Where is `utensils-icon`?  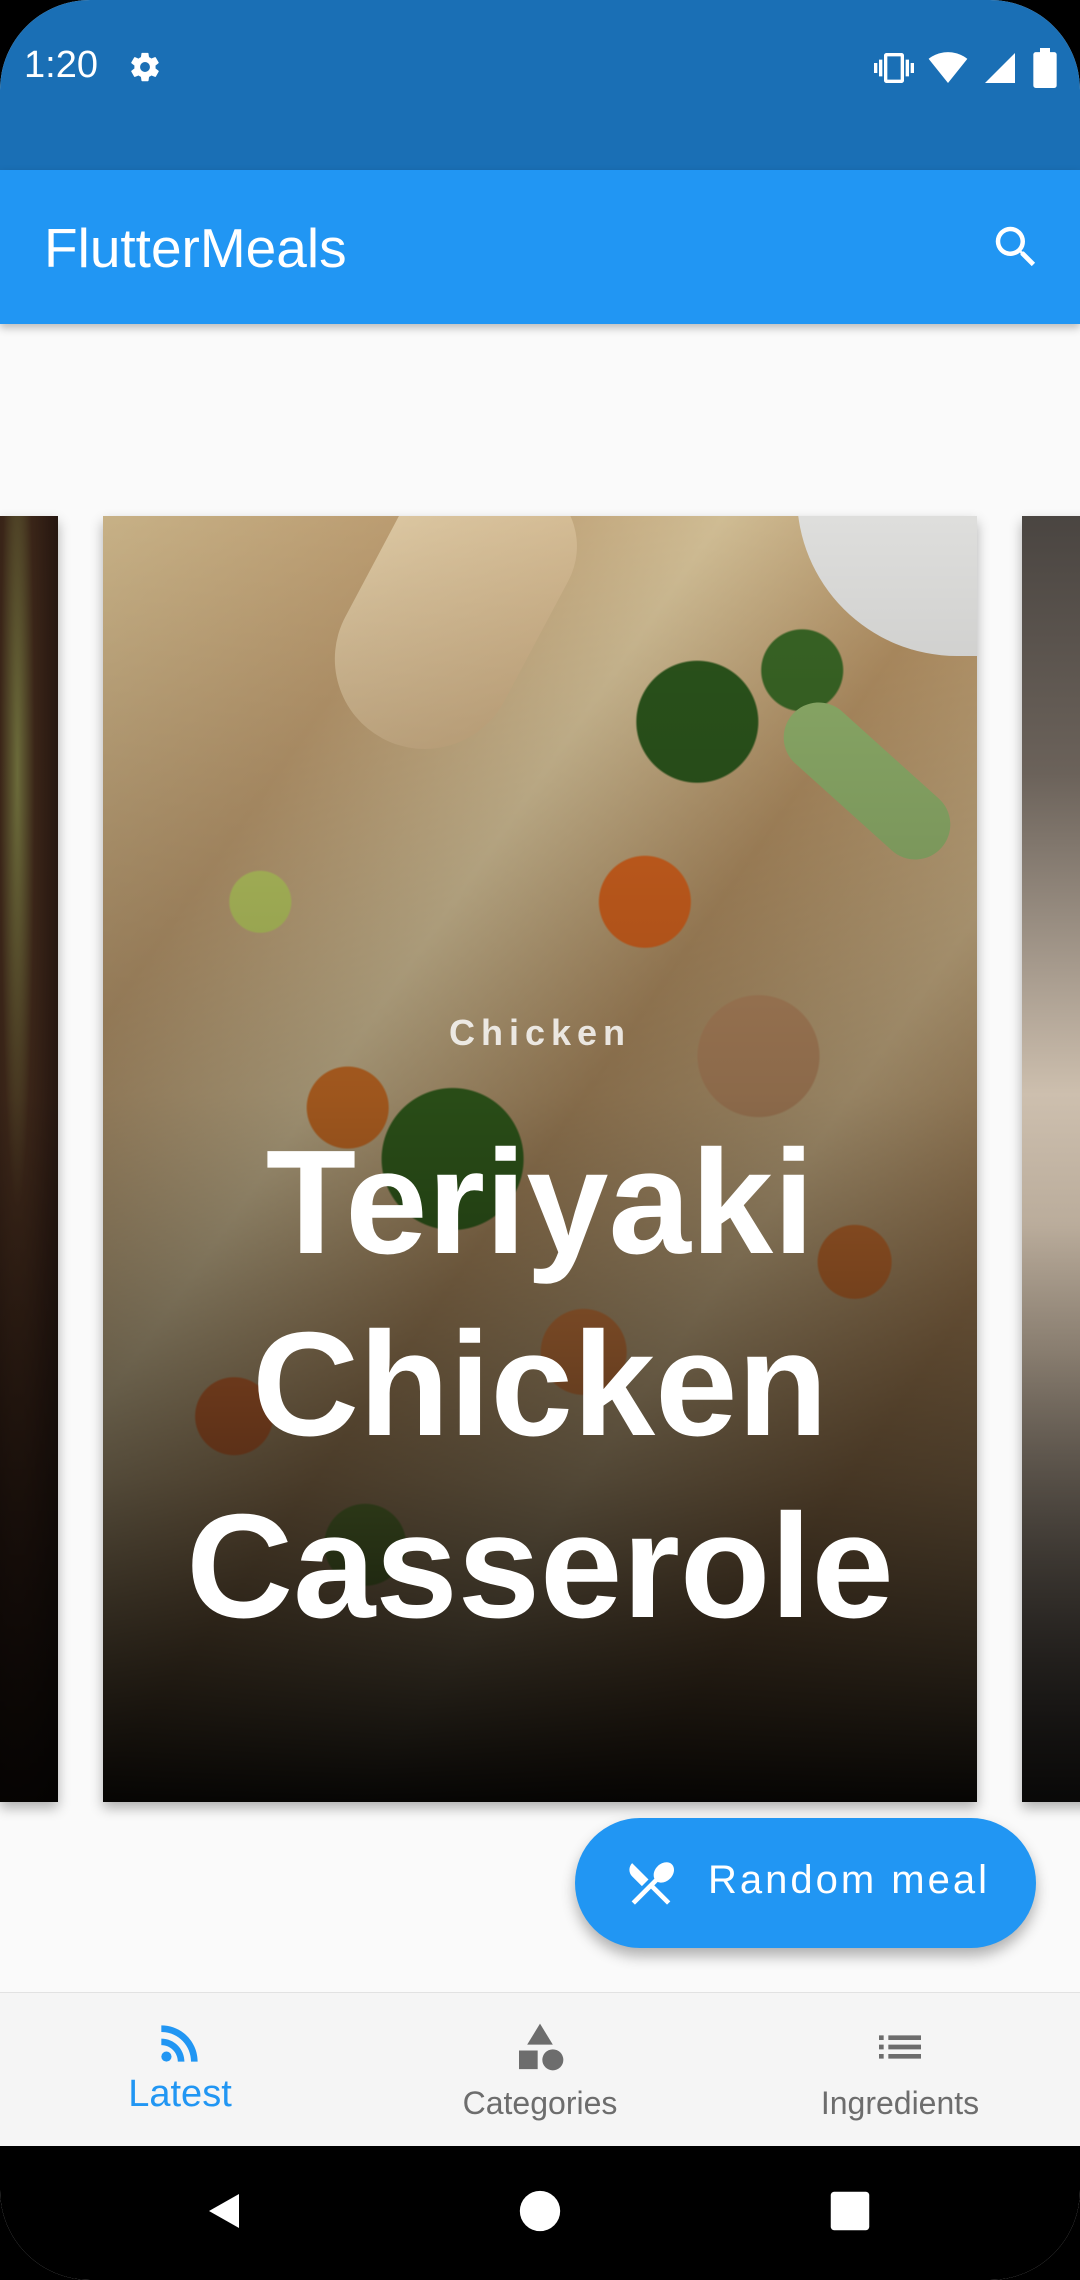
utensils-icon is located at coordinates (652, 1883).